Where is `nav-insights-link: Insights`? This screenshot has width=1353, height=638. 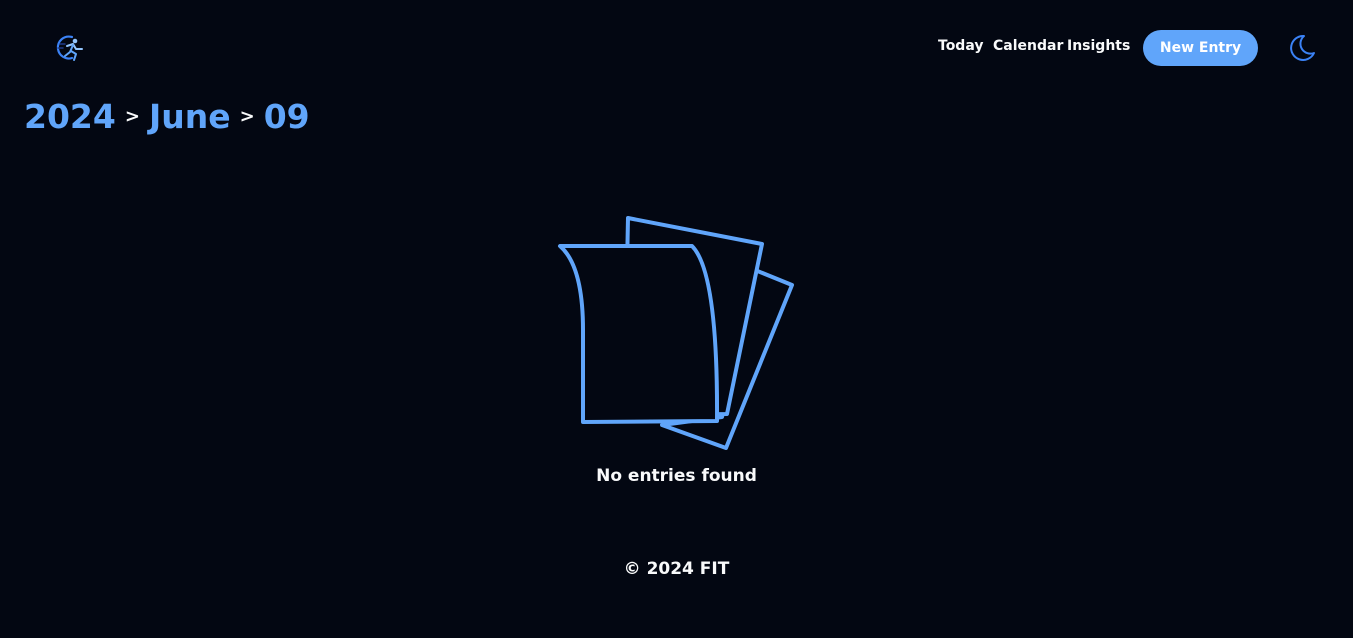 nav-insights-link: Insights is located at coordinates (1098, 46).